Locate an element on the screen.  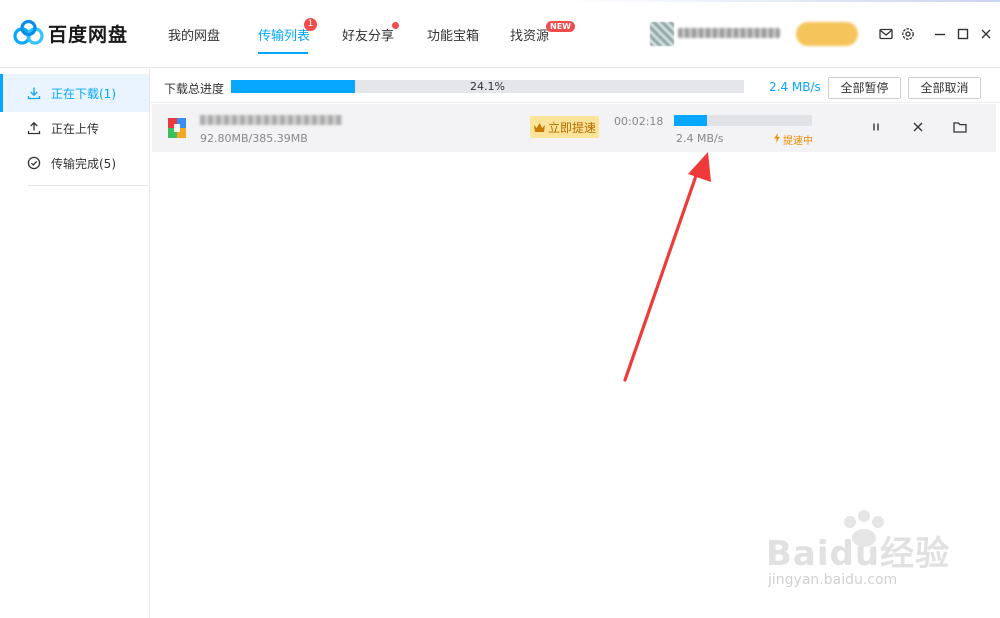
crown-icon is located at coordinates (539, 127).